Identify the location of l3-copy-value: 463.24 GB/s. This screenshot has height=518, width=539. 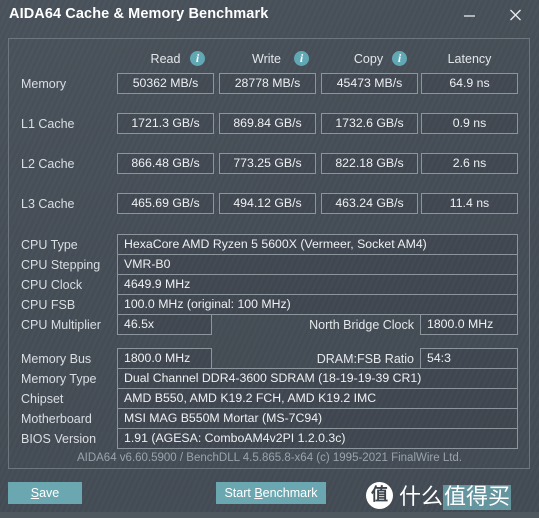
(369, 203).